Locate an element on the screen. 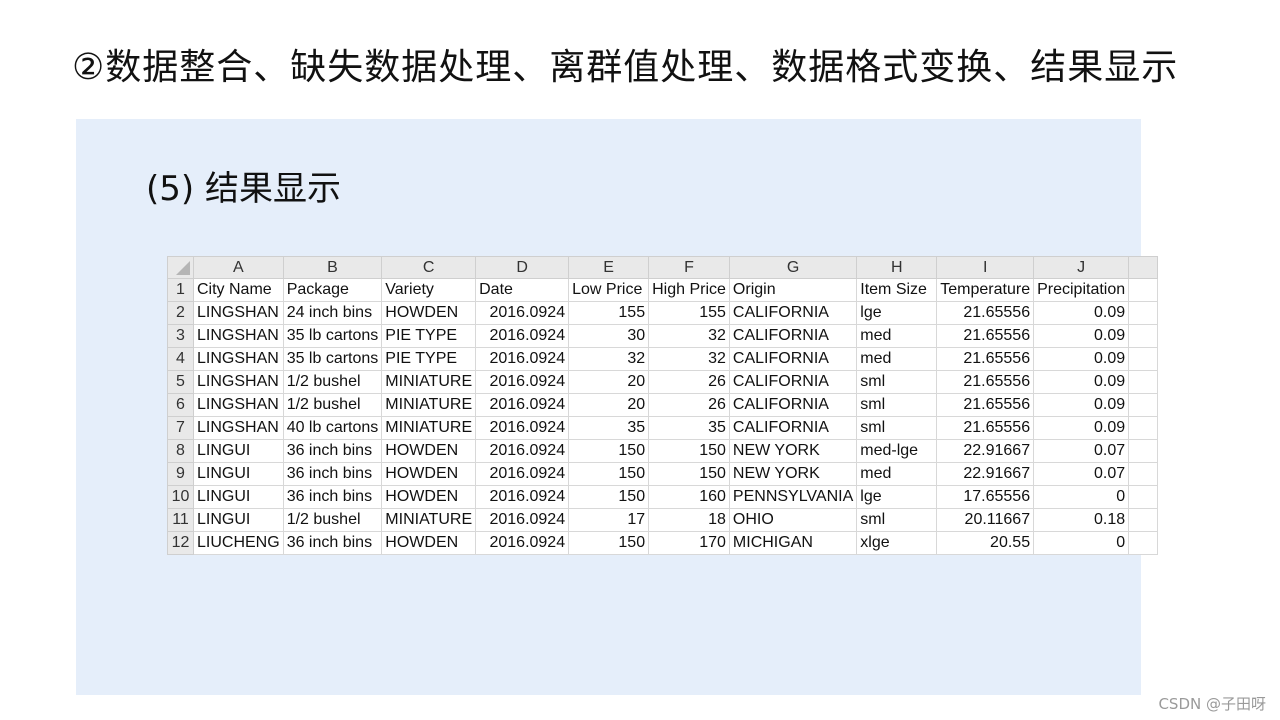 This screenshot has height=720, width=1280. row-header: 1 is located at coordinates (180, 290).